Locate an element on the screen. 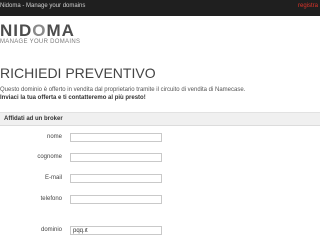 This screenshot has height=241, width=320. logo-text-part1: NID is located at coordinates (16, 30).